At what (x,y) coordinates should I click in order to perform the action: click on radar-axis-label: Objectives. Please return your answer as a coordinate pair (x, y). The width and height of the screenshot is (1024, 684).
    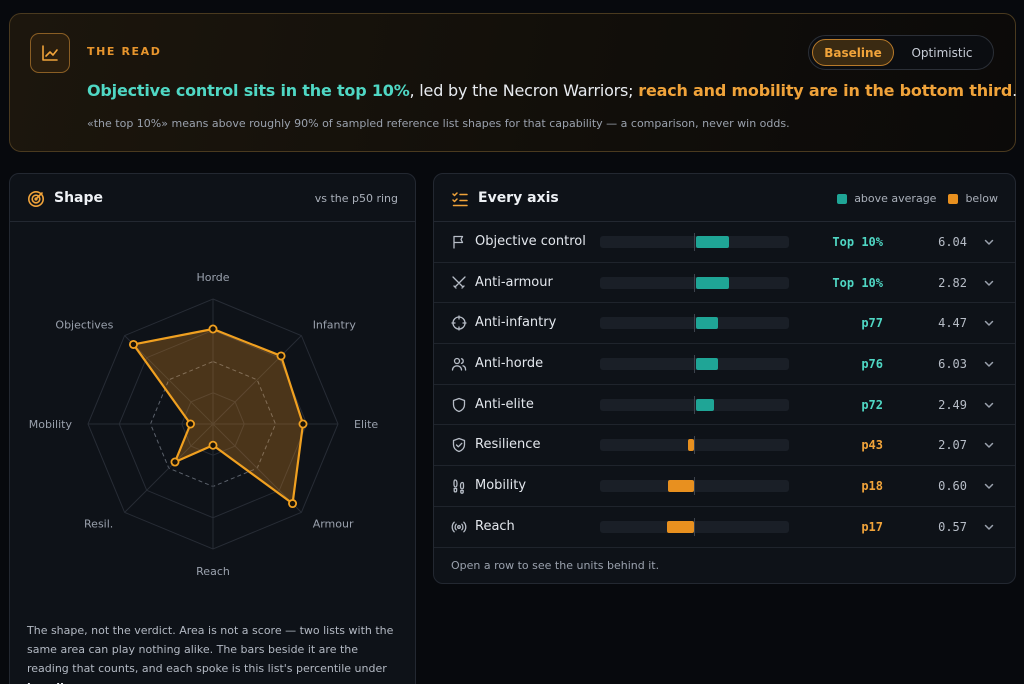
    Looking at the image, I should click on (84, 324).